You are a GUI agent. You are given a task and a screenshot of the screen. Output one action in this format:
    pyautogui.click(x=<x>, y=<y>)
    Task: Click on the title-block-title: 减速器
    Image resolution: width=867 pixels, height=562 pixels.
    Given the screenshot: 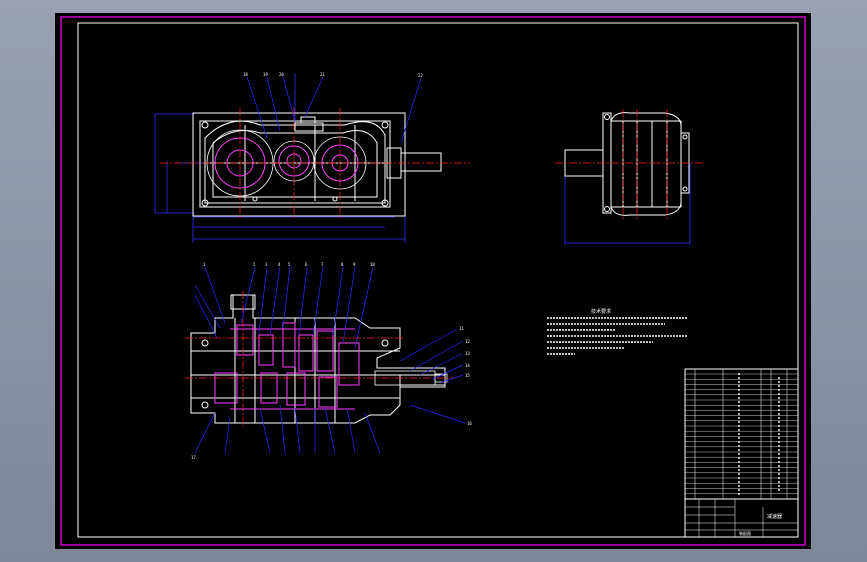 What is the action you would take?
    pyautogui.click(x=774, y=516)
    